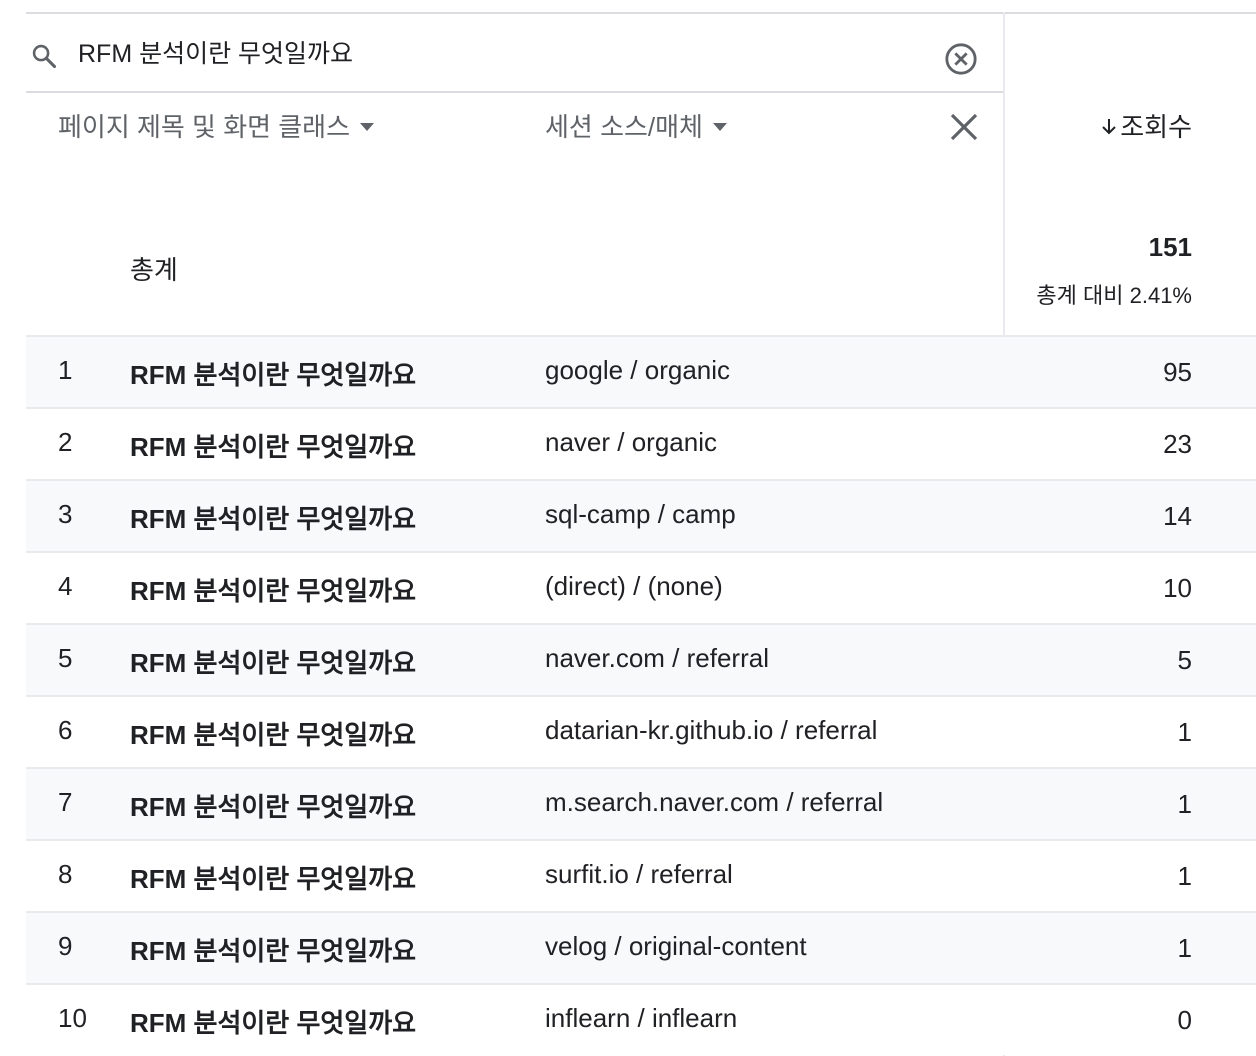 The height and width of the screenshot is (1056, 1256). I want to click on row-source: naver.com / referral, so click(657, 658).